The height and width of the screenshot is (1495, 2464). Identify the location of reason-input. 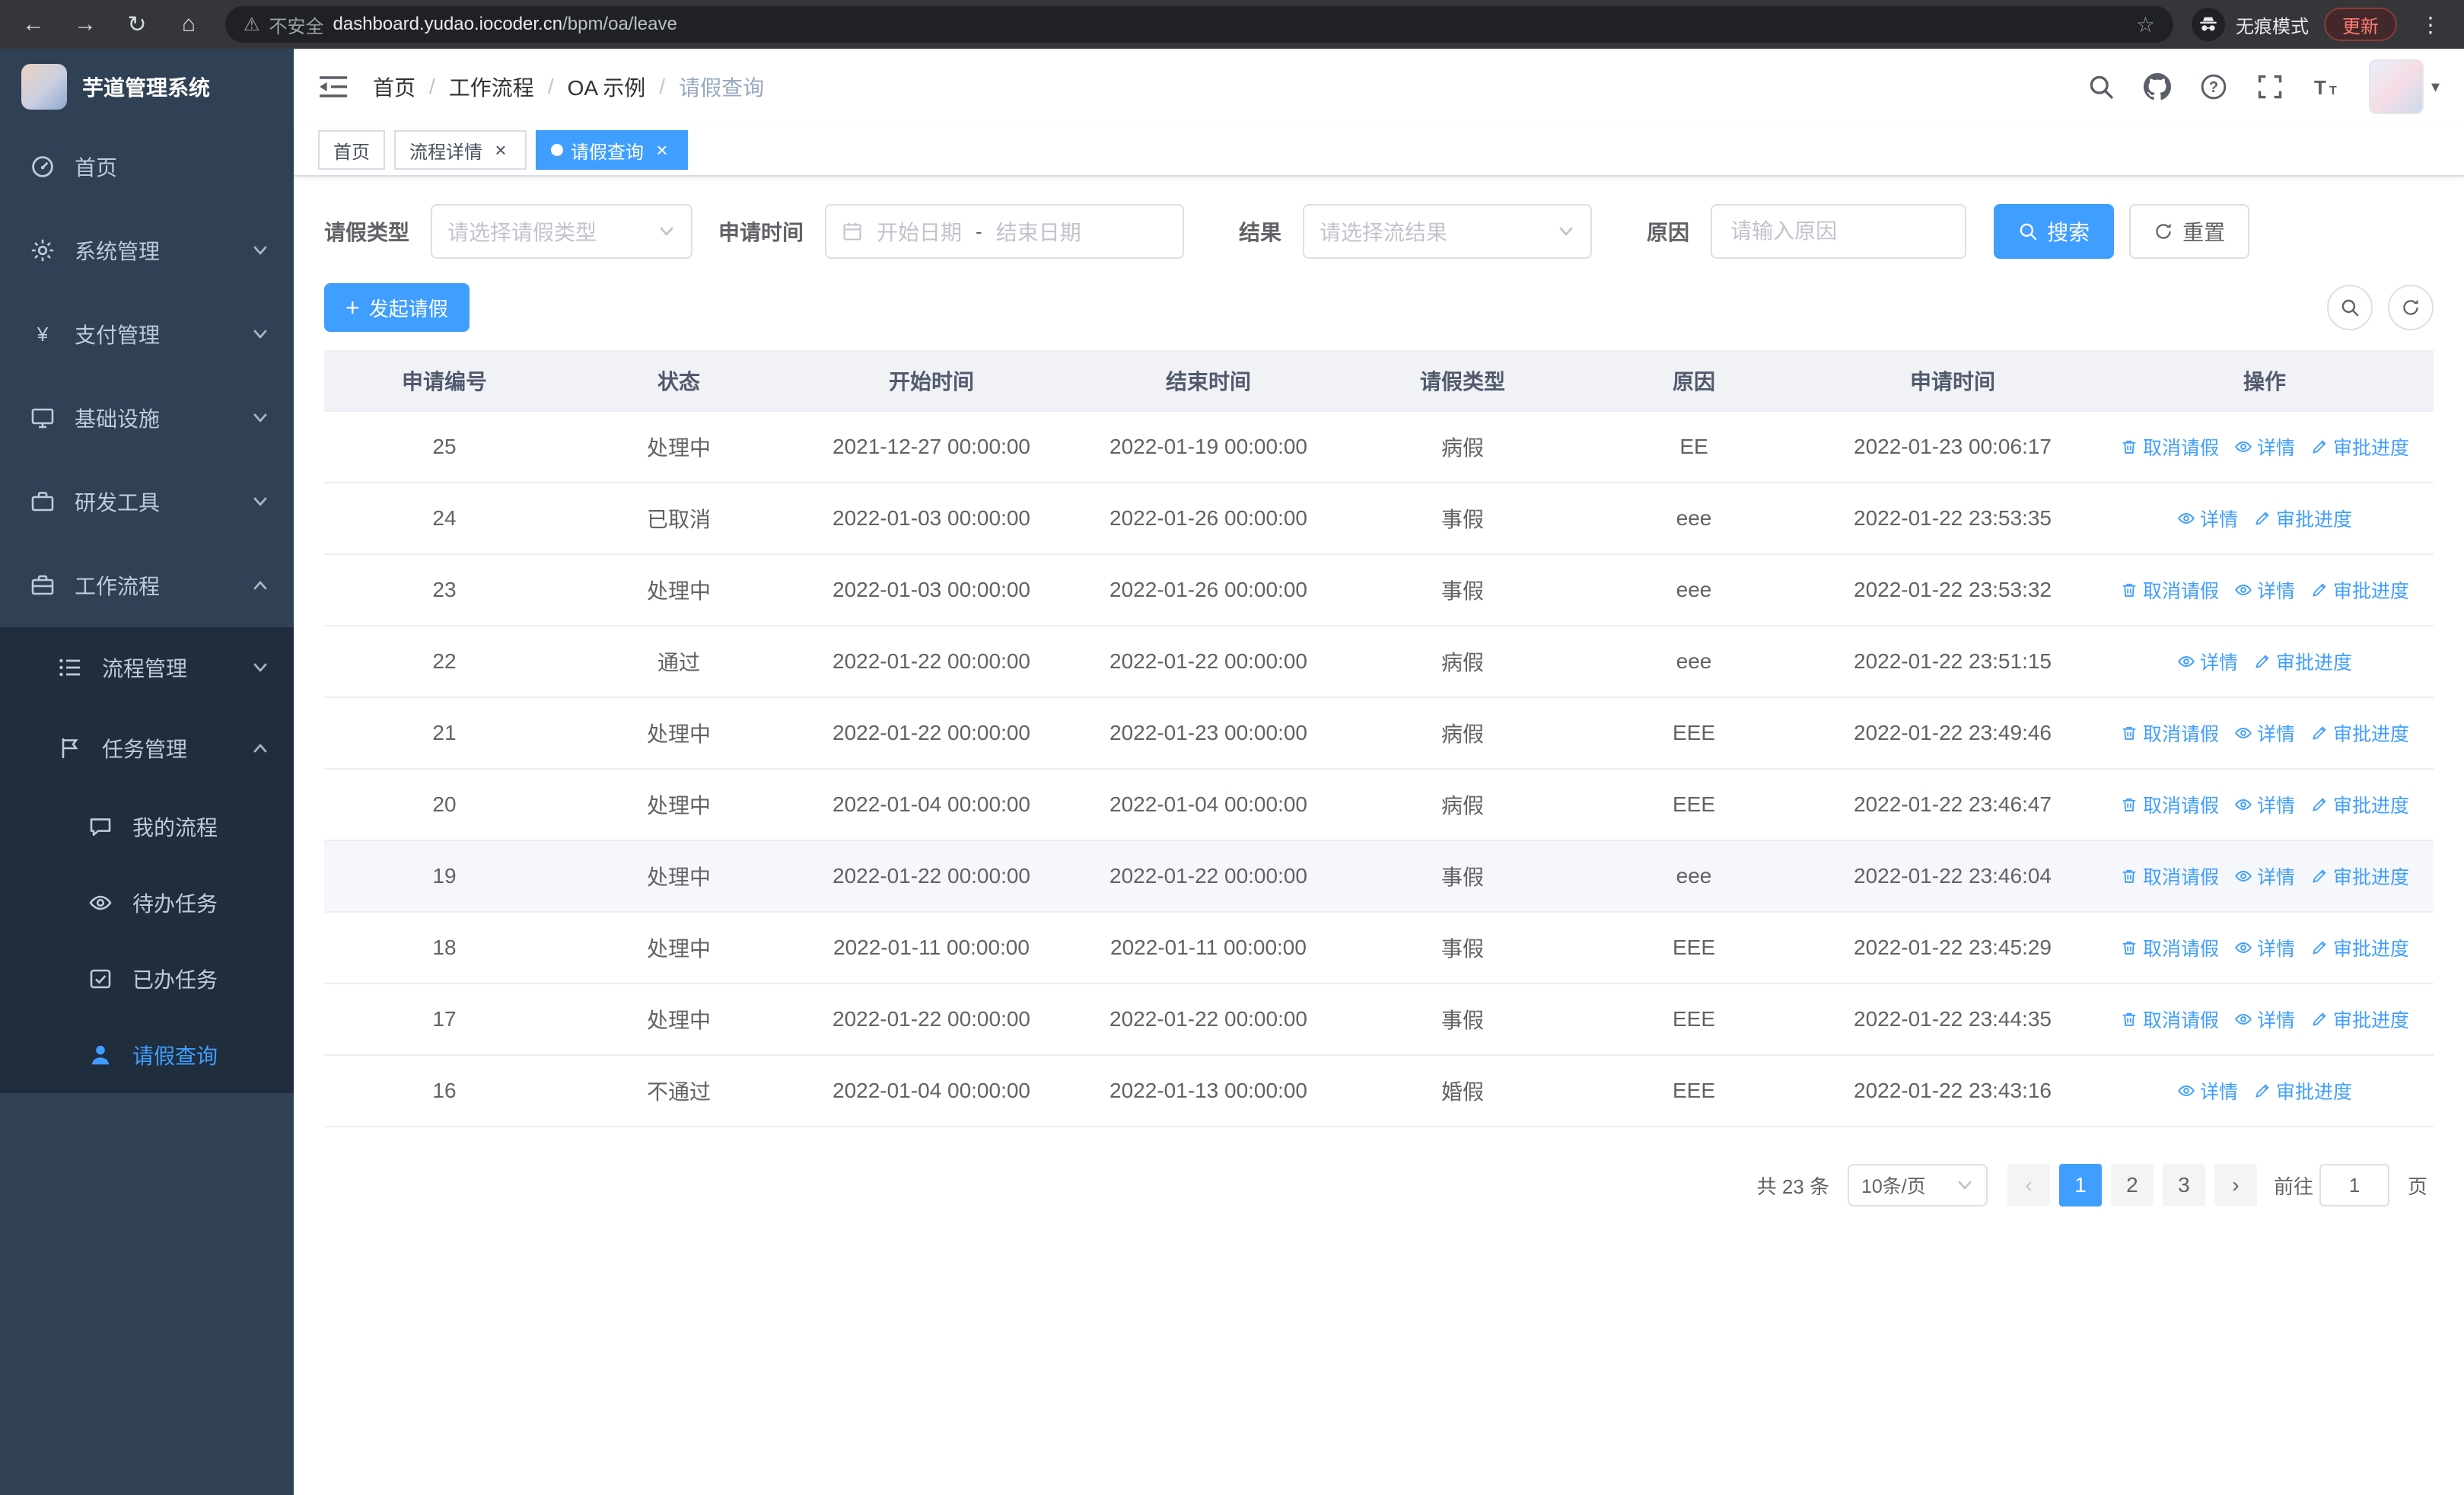
(1839, 231).